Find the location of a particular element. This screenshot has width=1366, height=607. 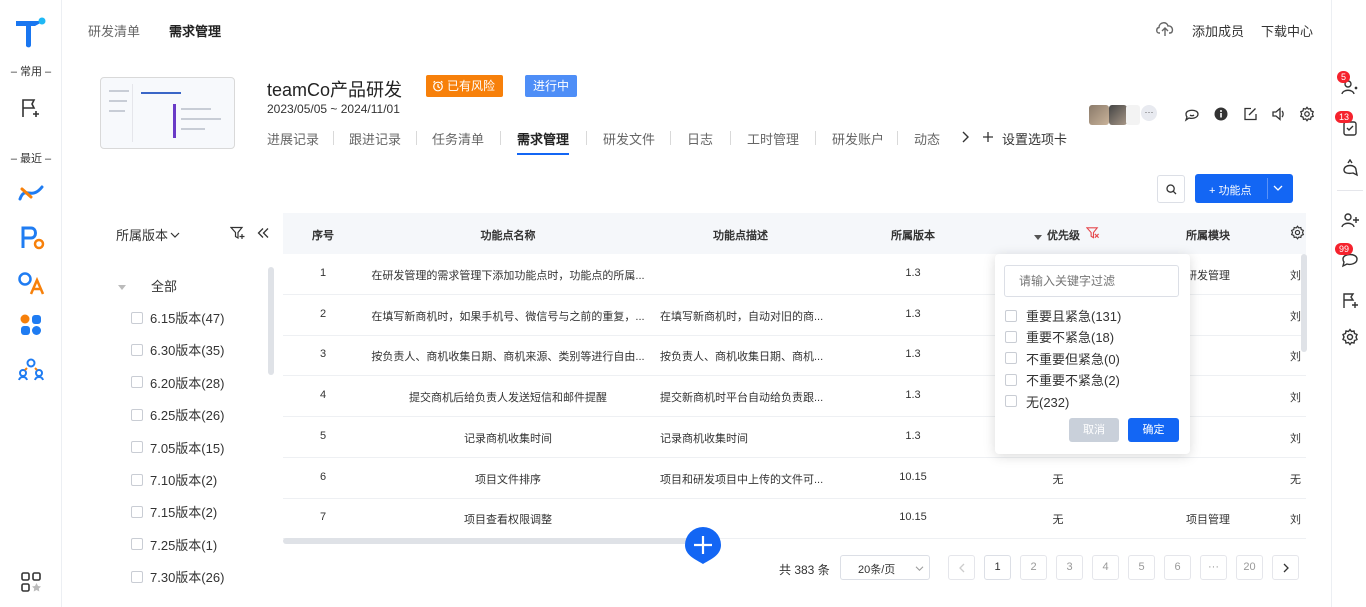

version-item: 6.30版本(35) is located at coordinates (177, 349).